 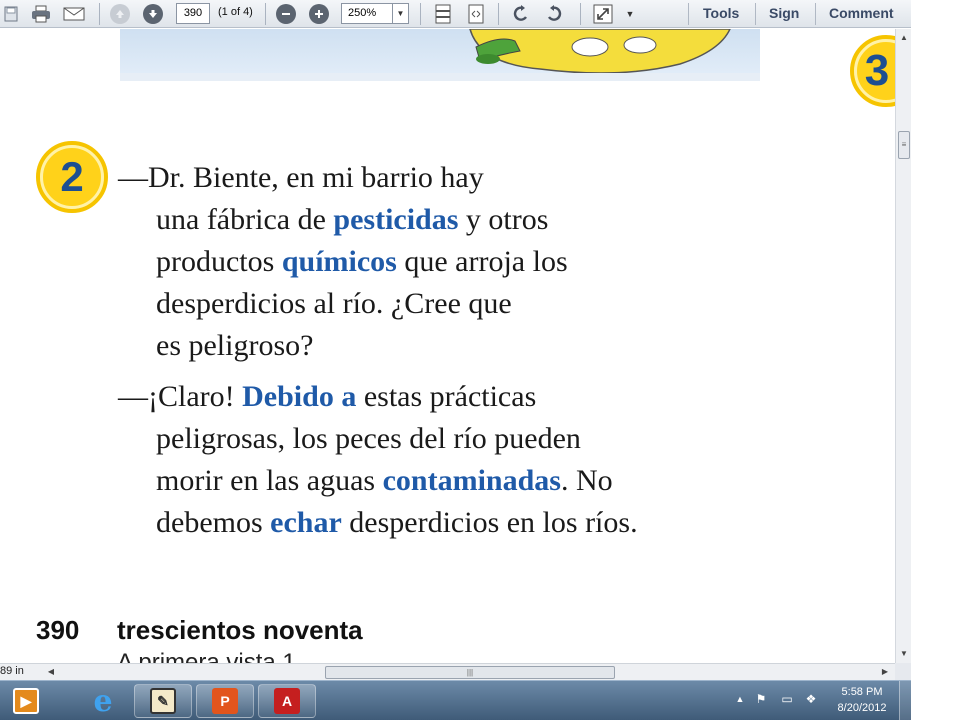 What do you see at coordinates (861, 13) in the screenshot?
I see `comment-button: Comment` at bounding box center [861, 13].